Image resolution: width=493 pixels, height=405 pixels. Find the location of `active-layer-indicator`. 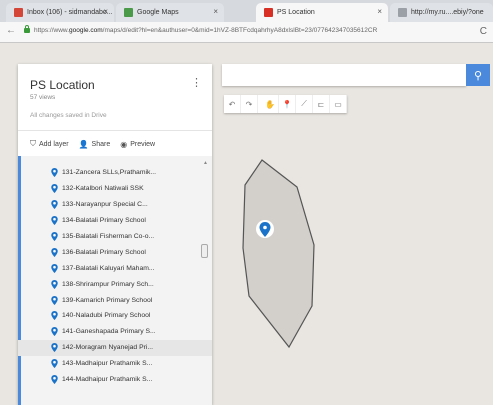

active-layer-indicator is located at coordinates (19, 280).